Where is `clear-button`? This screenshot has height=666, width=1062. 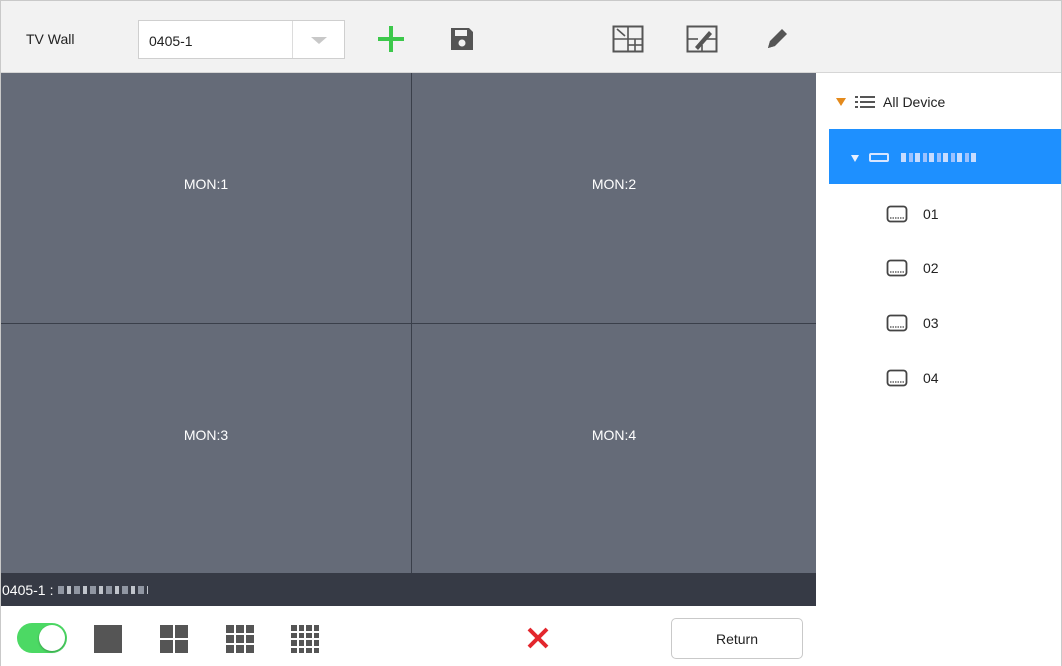 clear-button is located at coordinates (538, 638).